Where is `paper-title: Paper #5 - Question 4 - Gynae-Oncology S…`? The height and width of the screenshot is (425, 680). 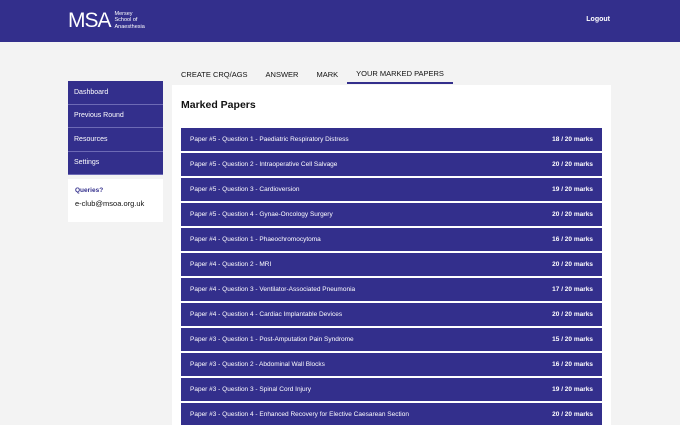
paper-title: Paper #5 - Question 4 - Gynae-Oncology S… is located at coordinates (261, 214).